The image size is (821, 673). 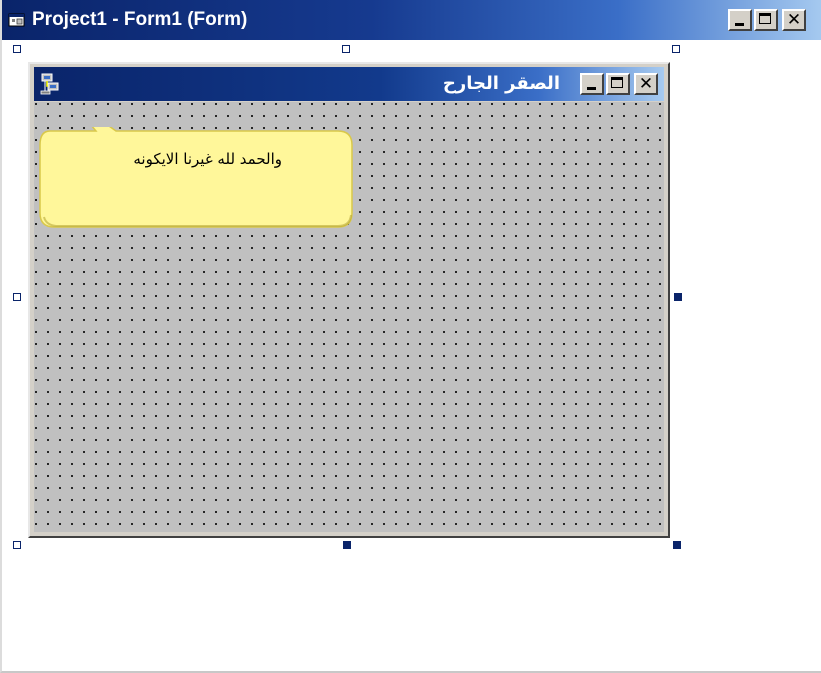 What do you see at coordinates (50, 84) in the screenshot?
I see `computer-network-icon` at bounding box center [50, 84].